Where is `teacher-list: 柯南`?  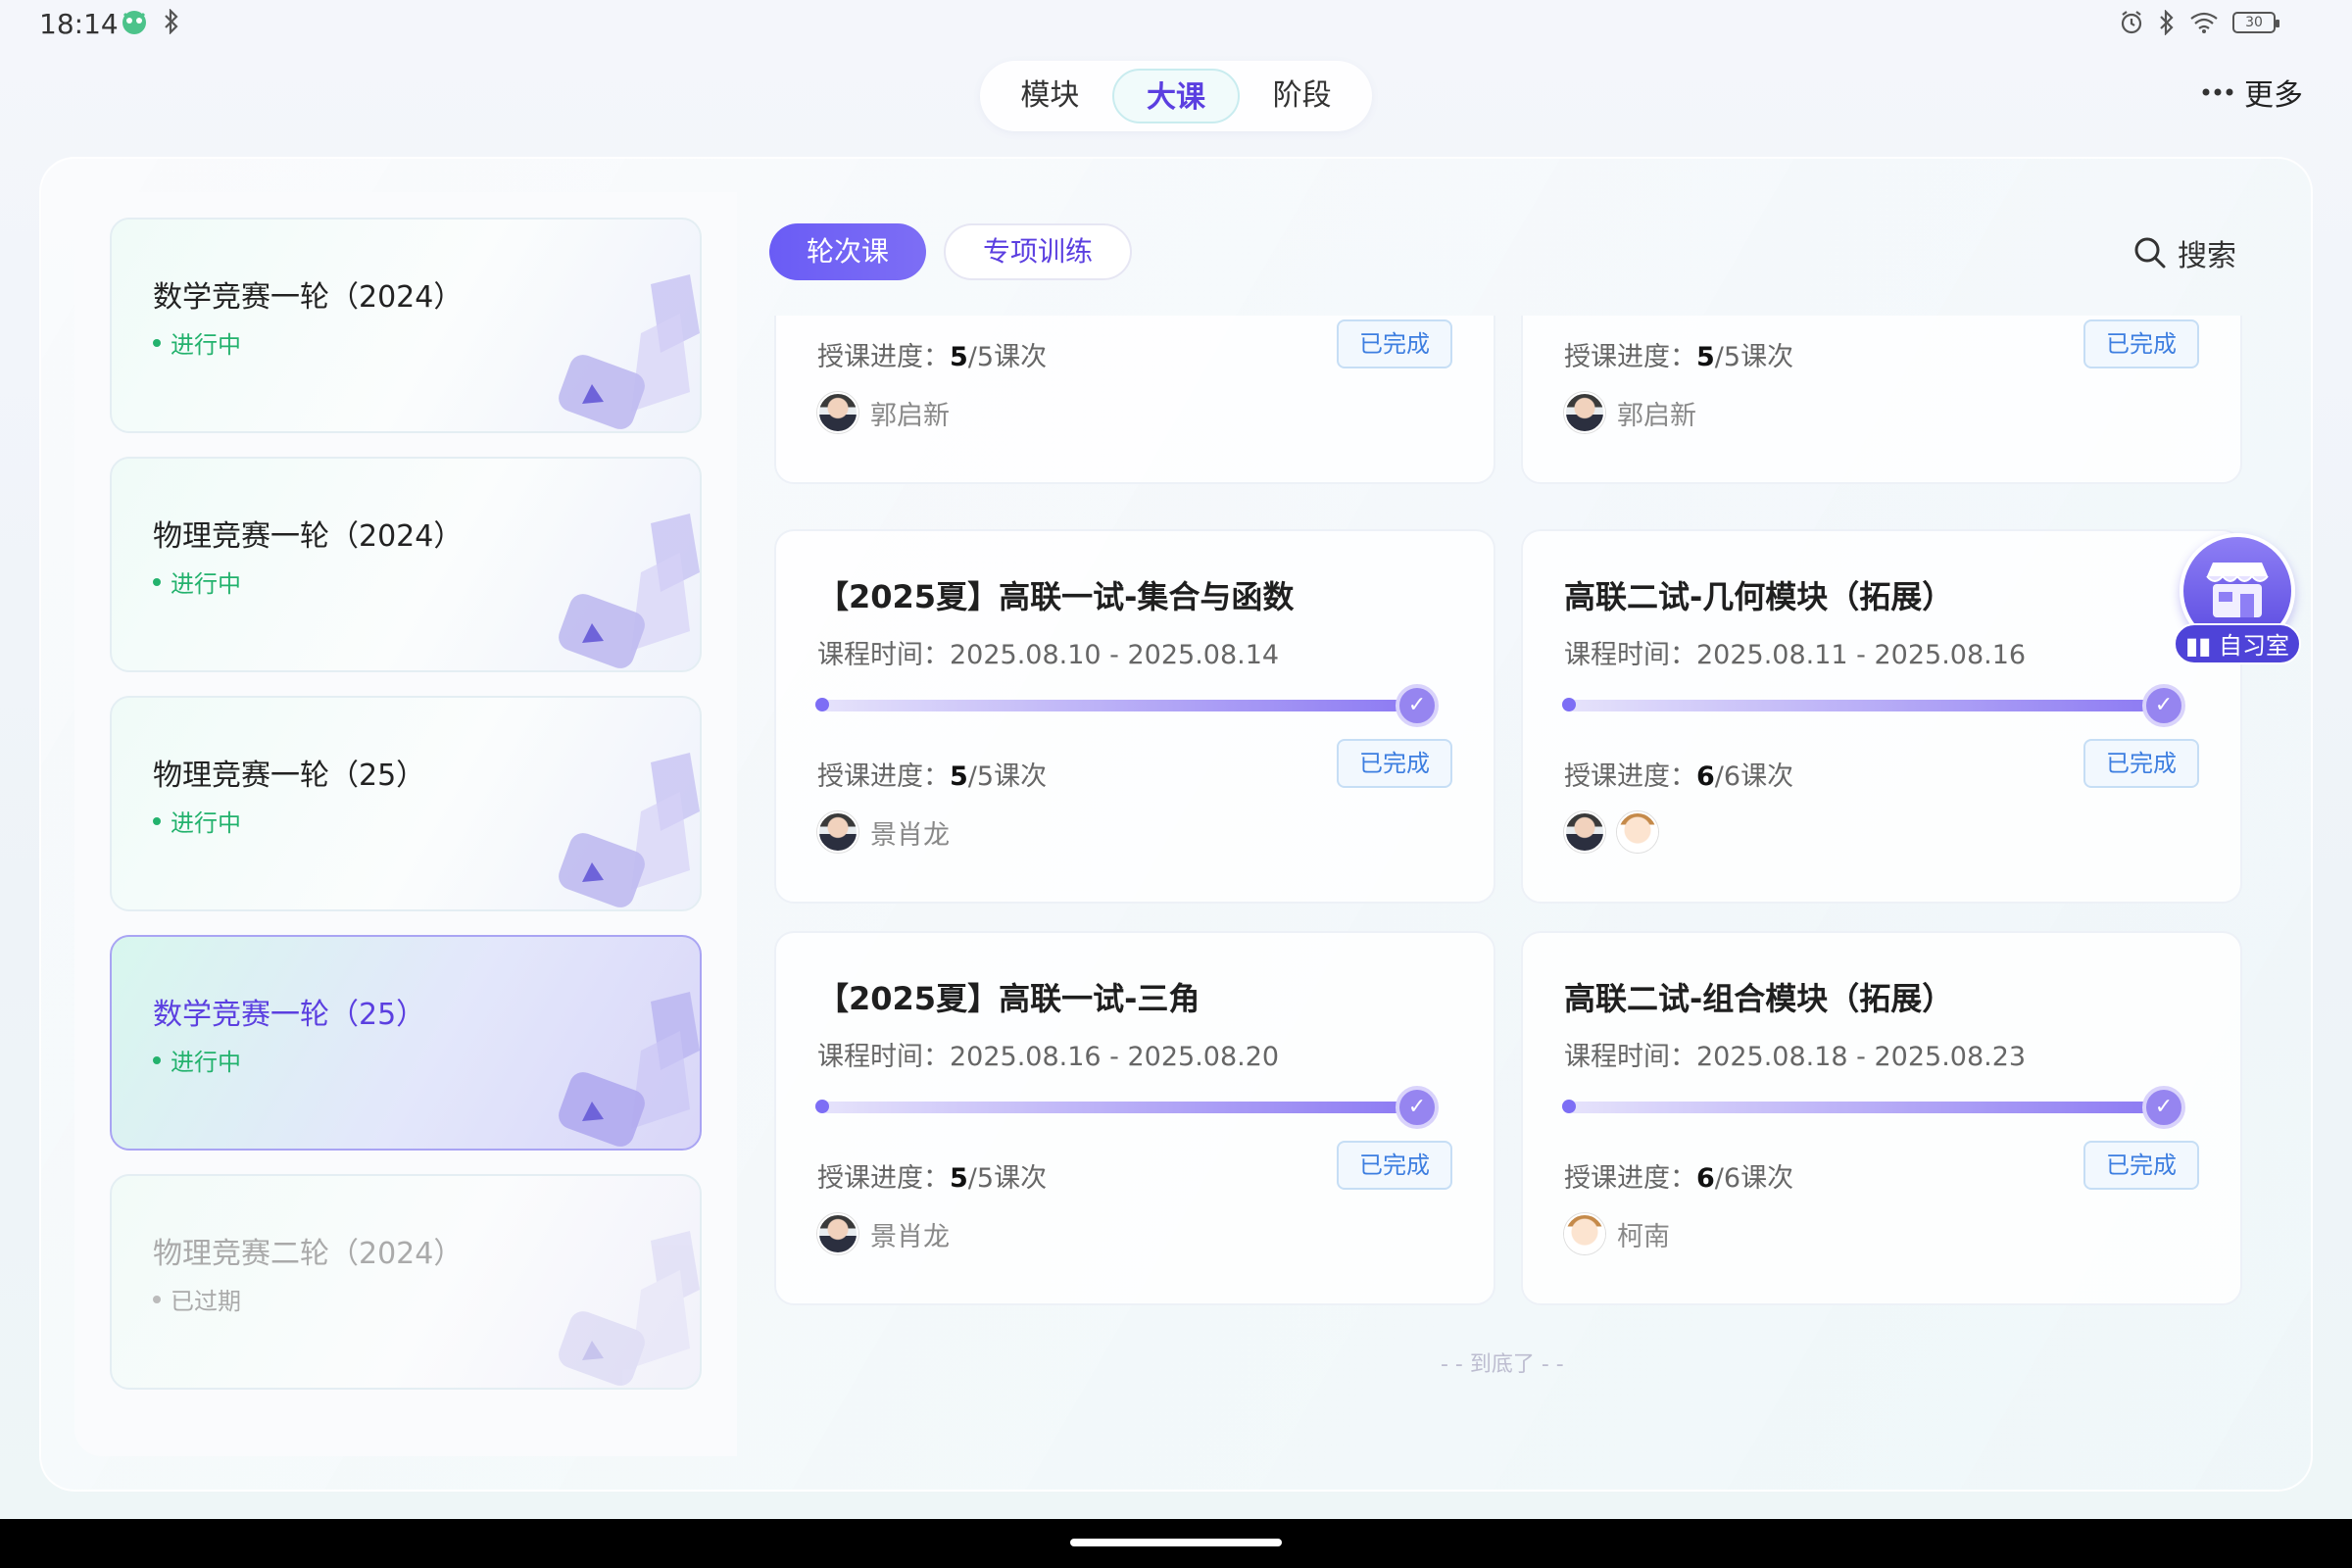 teacher-list: 柯南 is located at coordinates (1617, 1233).